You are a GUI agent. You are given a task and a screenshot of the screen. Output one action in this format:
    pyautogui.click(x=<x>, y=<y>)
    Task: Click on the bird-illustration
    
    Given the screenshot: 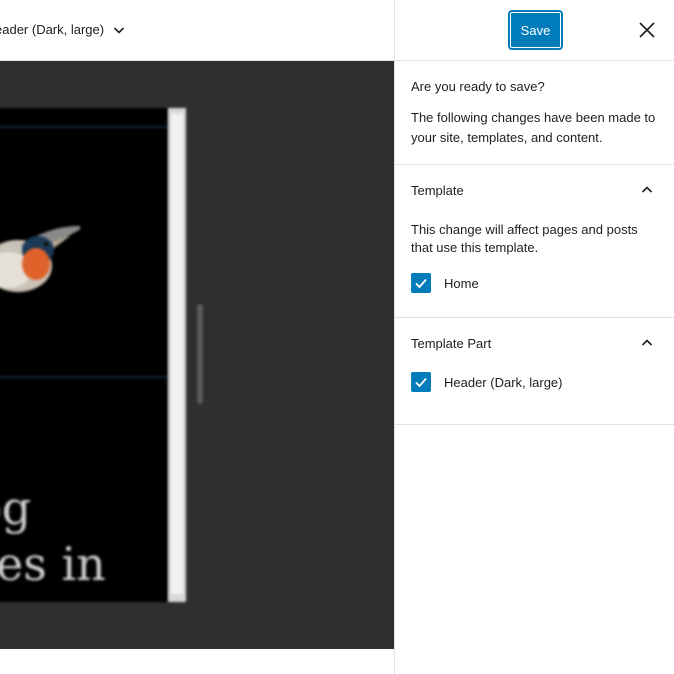 What is the action you would take?
    pyautogui.click(x=40, y=258)
    